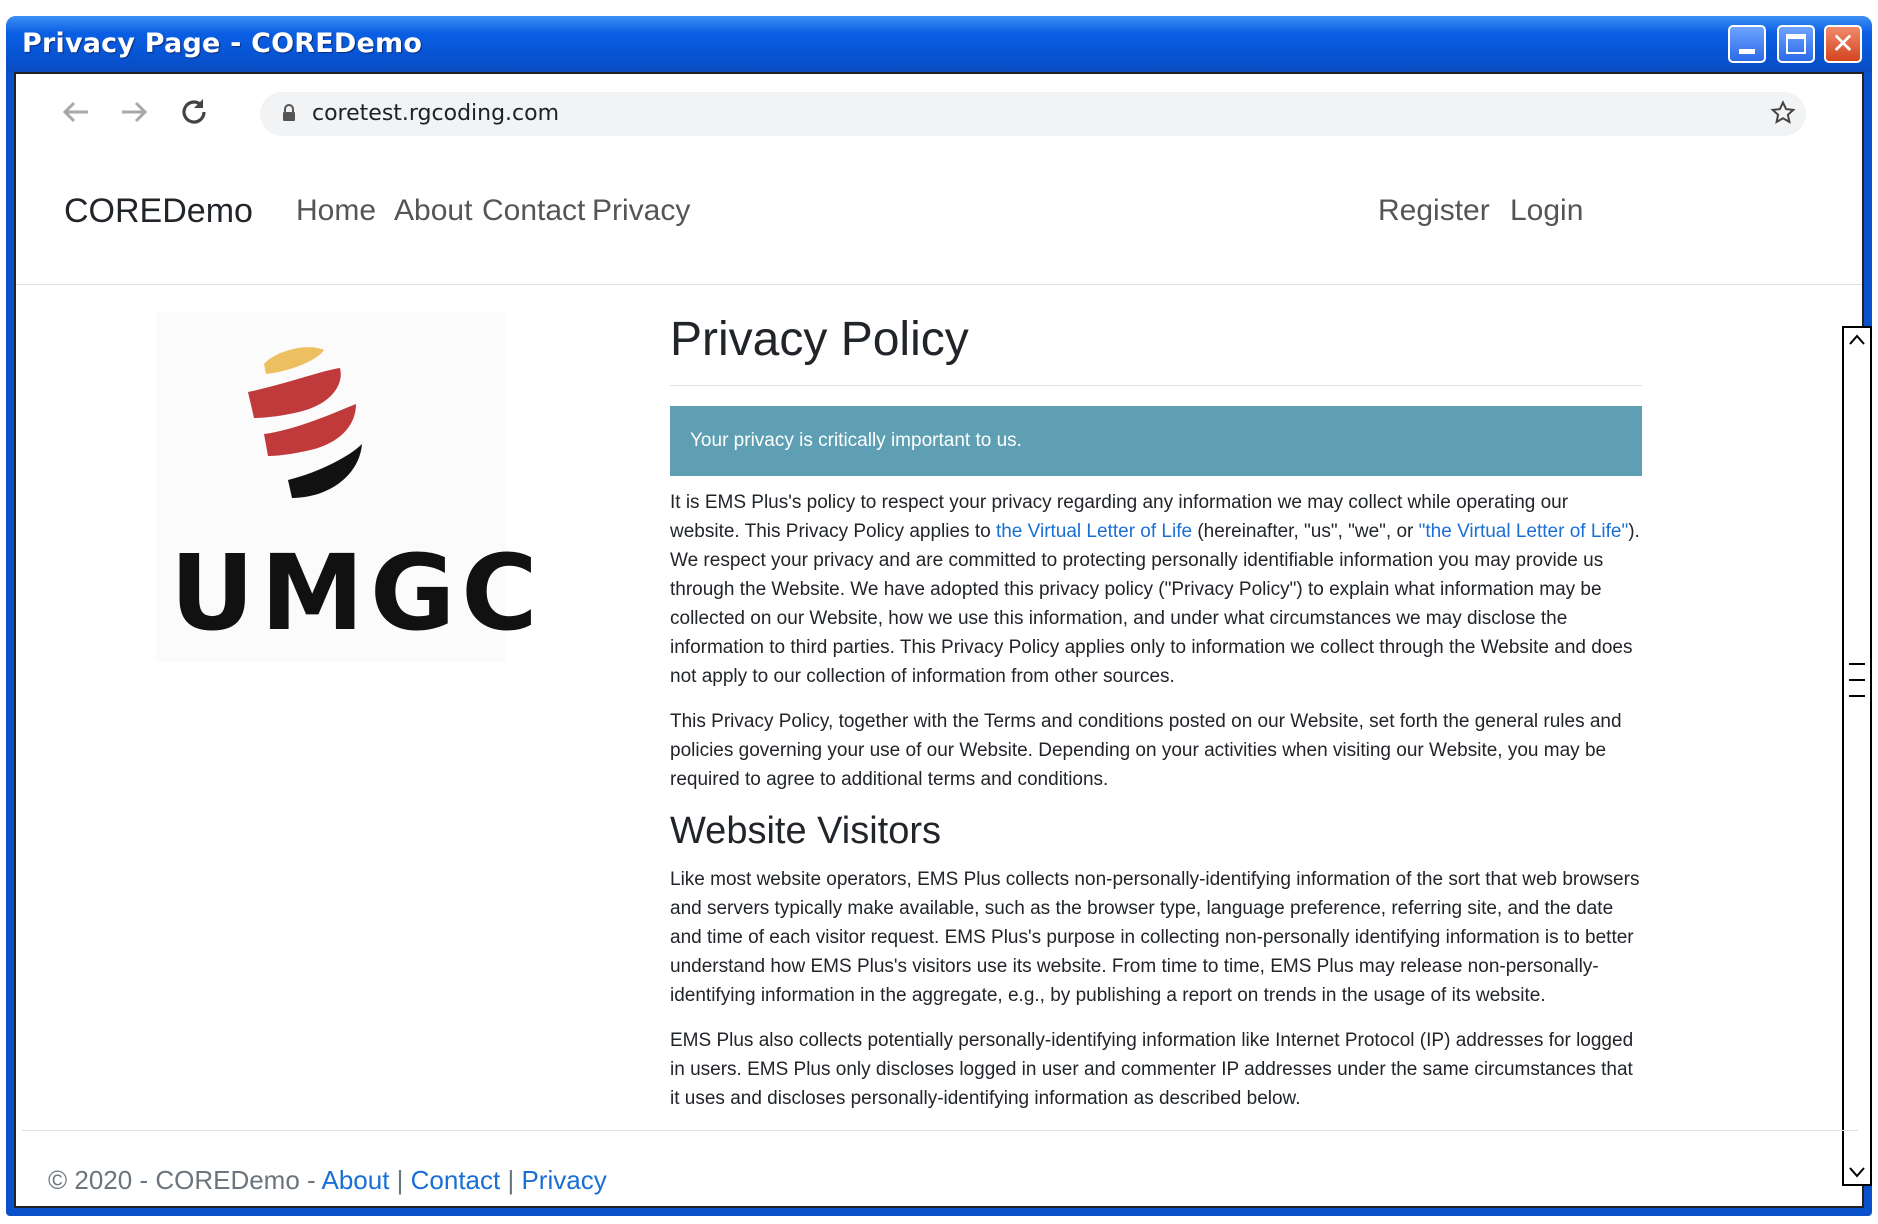  Describe the element at coordinates (1305, 531) in the screenshot. I see `p1-text-b: (hereinafter, "us", "we", or` at that location.